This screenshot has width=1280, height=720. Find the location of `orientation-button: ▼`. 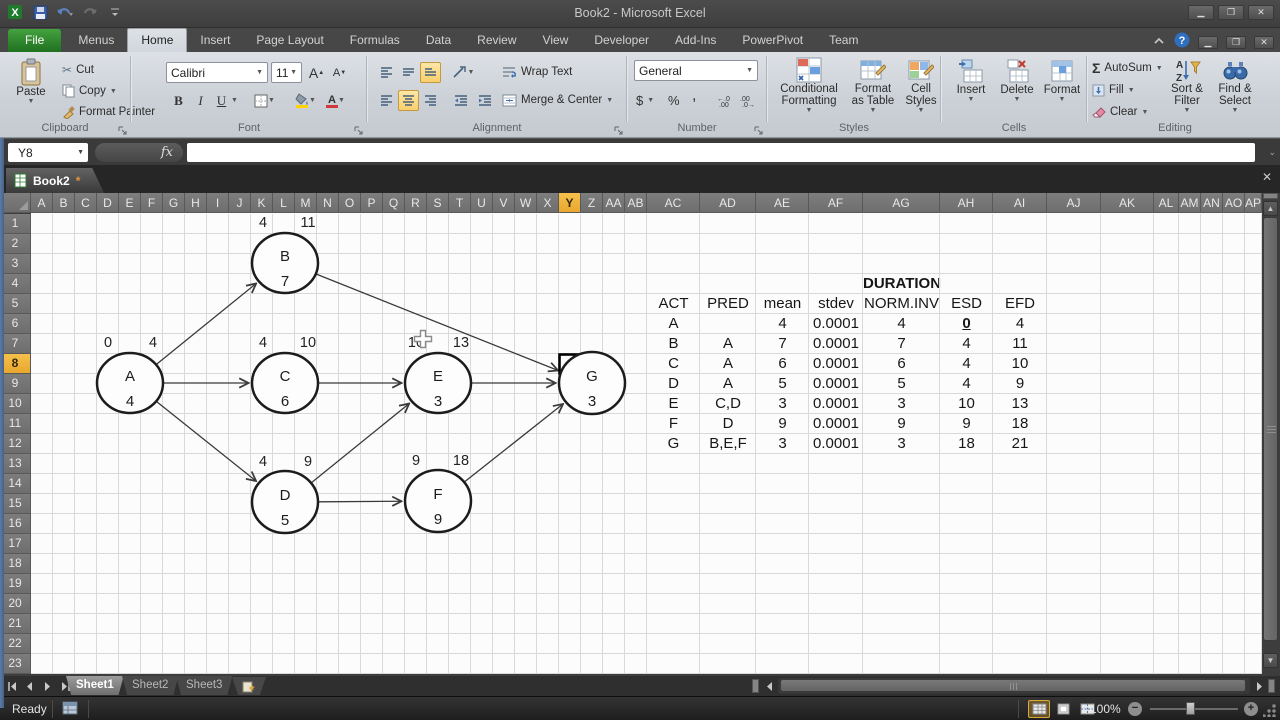

orientation-button: ▼ is located at coordinates (463, 72).